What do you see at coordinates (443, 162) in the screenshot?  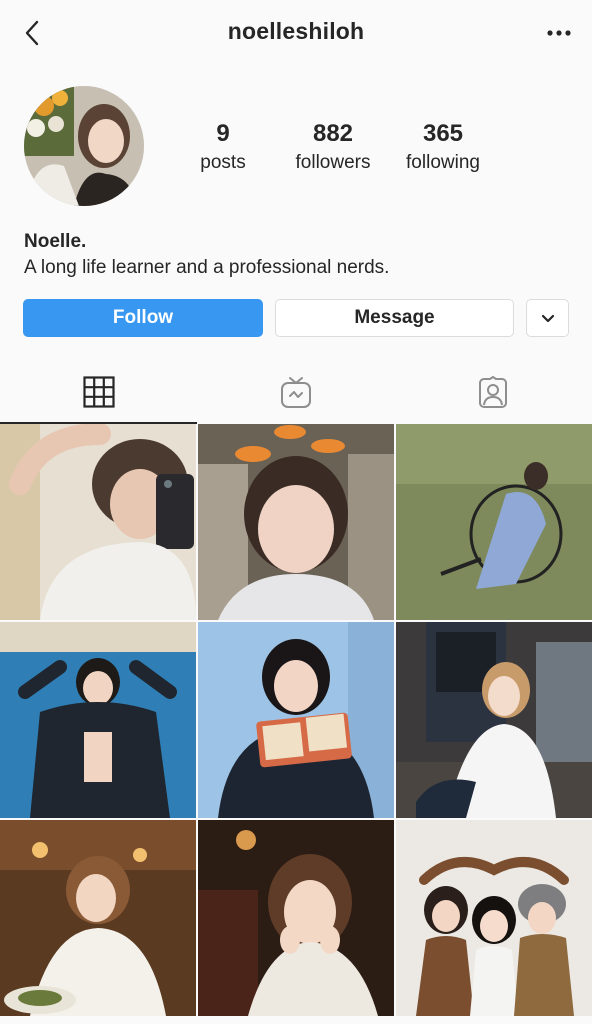 I see `following-label: following` at bounding box center [443, 162].